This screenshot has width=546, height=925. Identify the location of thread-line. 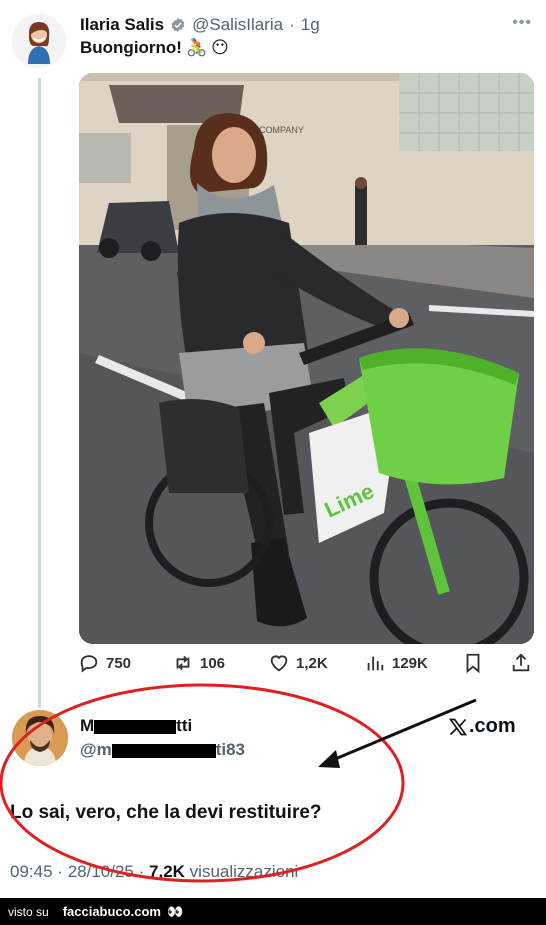
(39, 393).